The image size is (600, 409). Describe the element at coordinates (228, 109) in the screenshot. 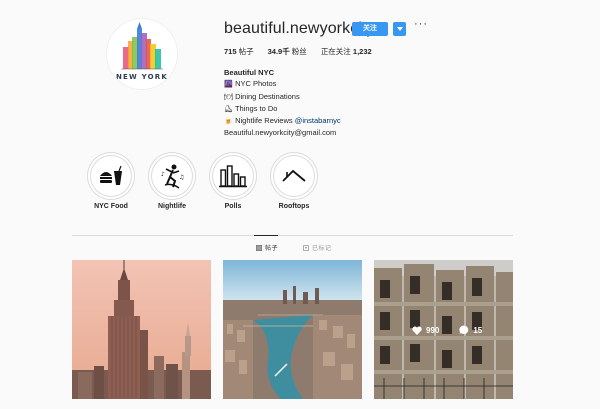

I see `skate-icon: ⛸` at that location.